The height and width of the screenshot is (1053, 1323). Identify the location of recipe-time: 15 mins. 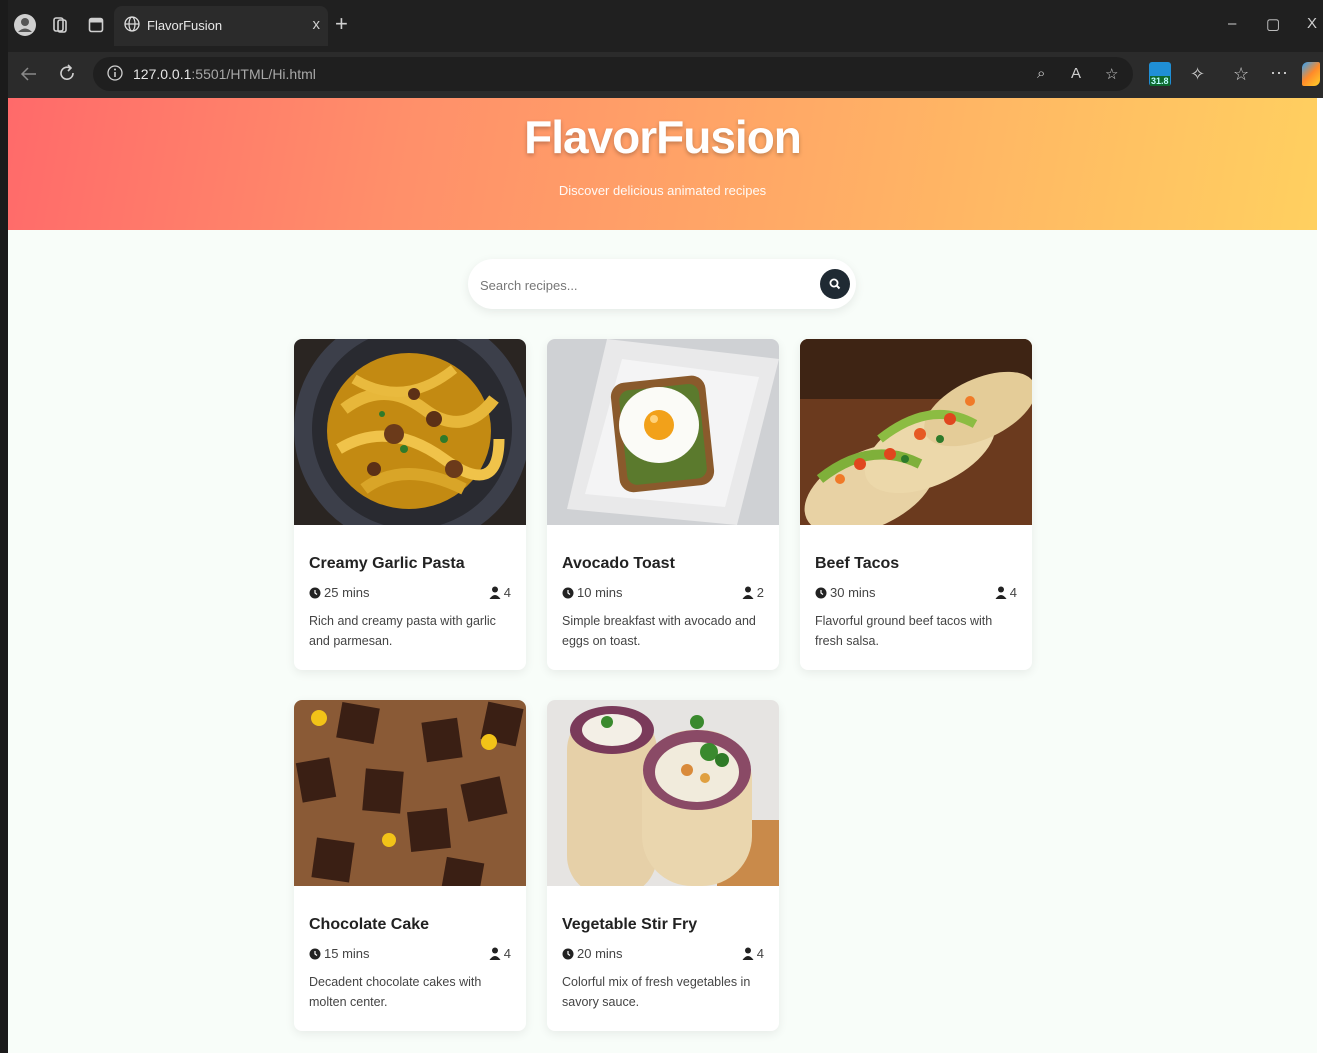
(339, 953).